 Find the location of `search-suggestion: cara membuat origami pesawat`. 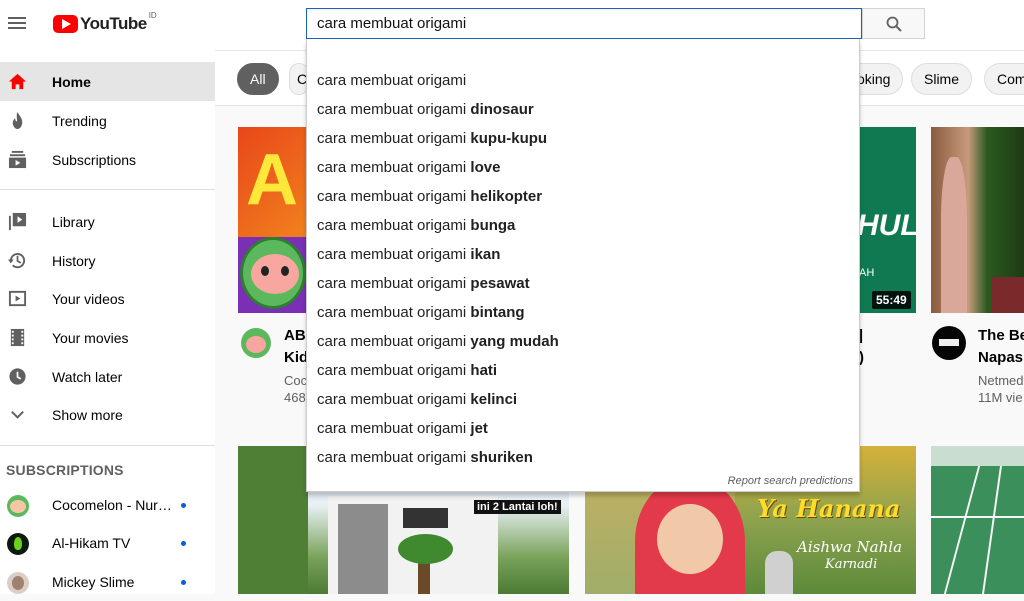

search-suggestion: cara membuat origami pesawat is located at coordinates (583, 283).